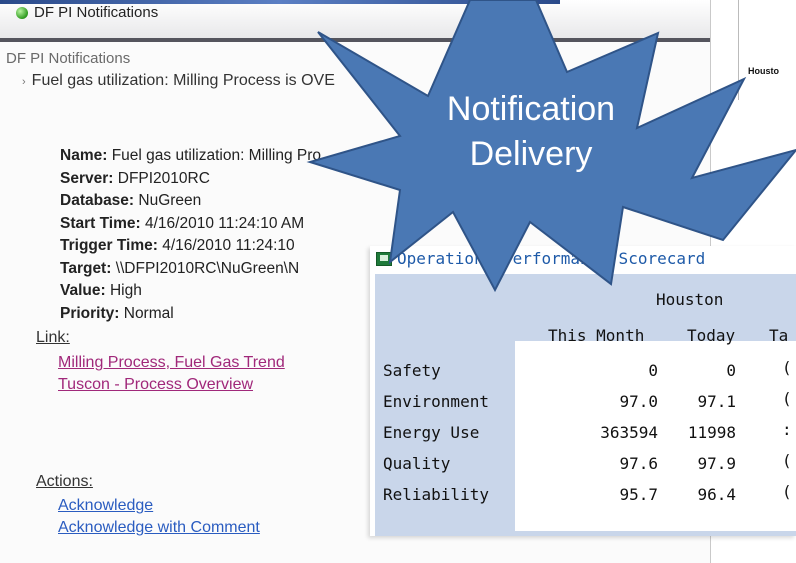 Image resolution: width=796 pixels, height=563 pixels. Describe the element at coordinates (716, 401) in the screenshot. I see `row-environment-today: 97.1` at that location.